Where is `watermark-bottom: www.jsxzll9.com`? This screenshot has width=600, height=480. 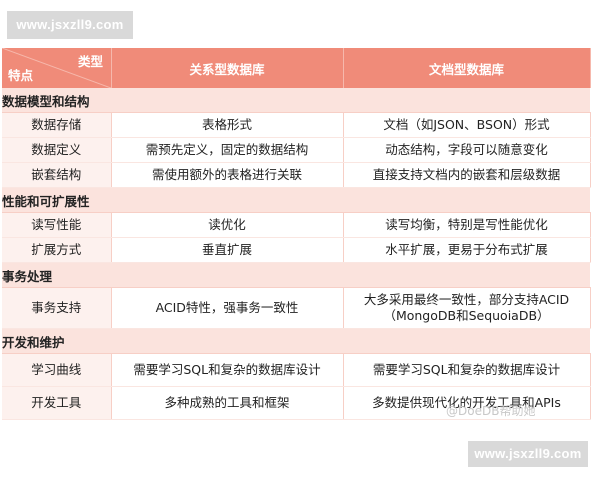
watermark-bottom: www.jsxzll9.com is located at coordinates (528, 454).